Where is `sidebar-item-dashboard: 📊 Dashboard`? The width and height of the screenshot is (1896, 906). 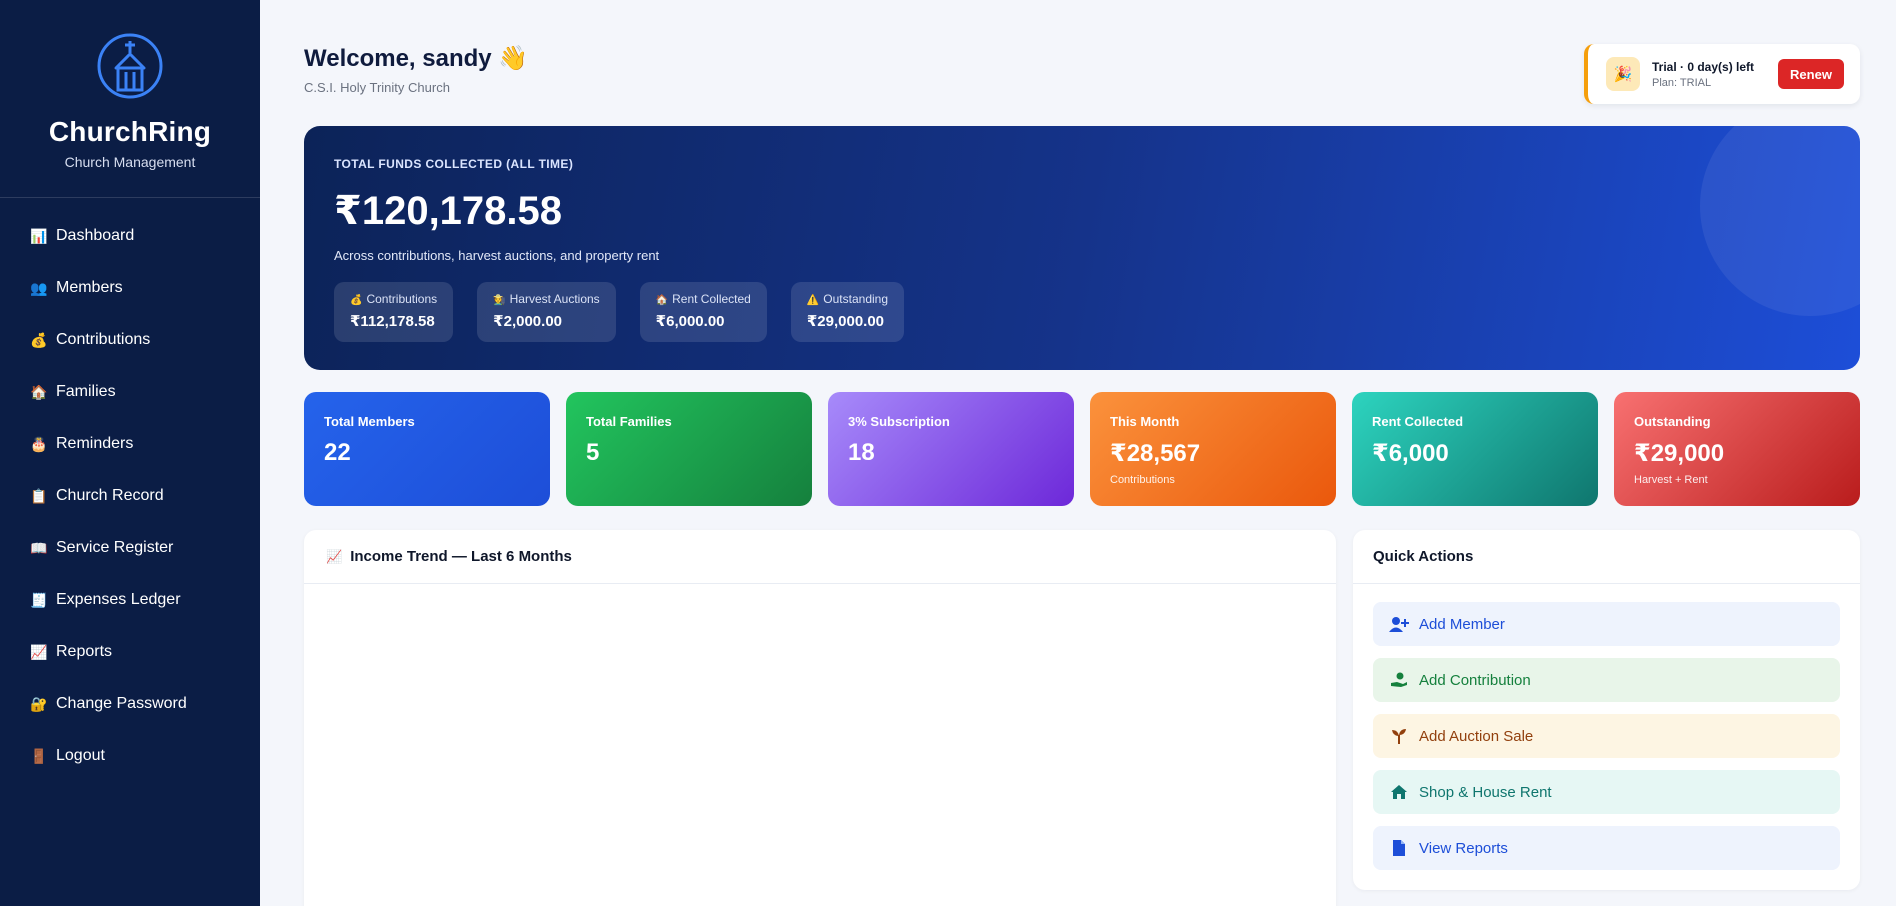 sidebar-item-dashboard: 📊 Dashboard is located at coordinates (130, 236).